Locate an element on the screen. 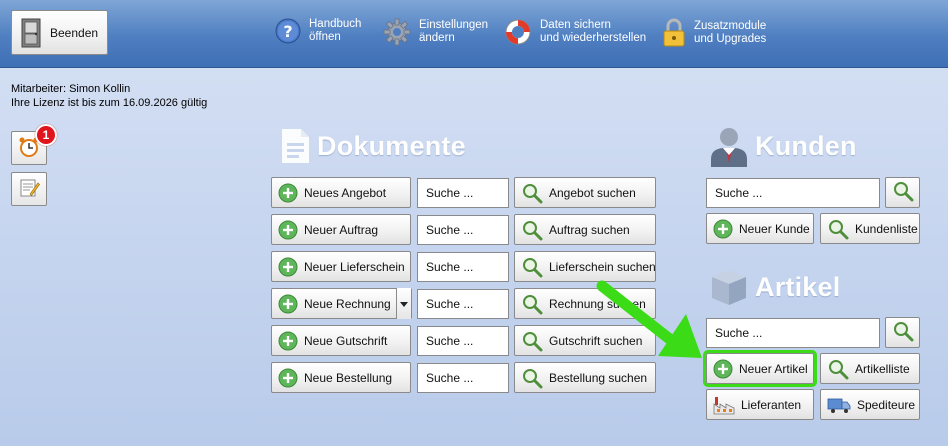 The width and height of the screenshot is (948, 446). new-article-button: Neuer Artikel is located at coordinates (760, 368).